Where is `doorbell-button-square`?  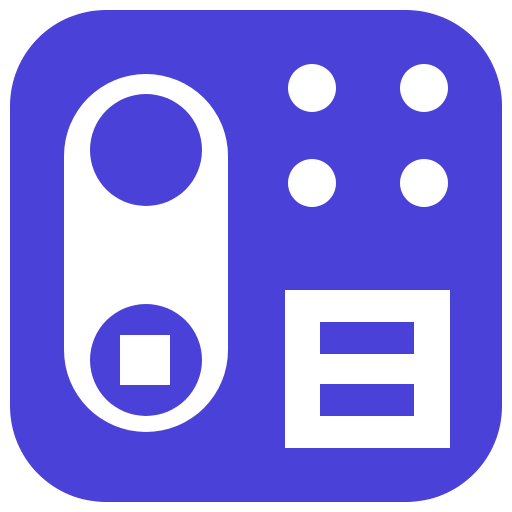 doorbell-button-square is located at coordinates (145, 360).